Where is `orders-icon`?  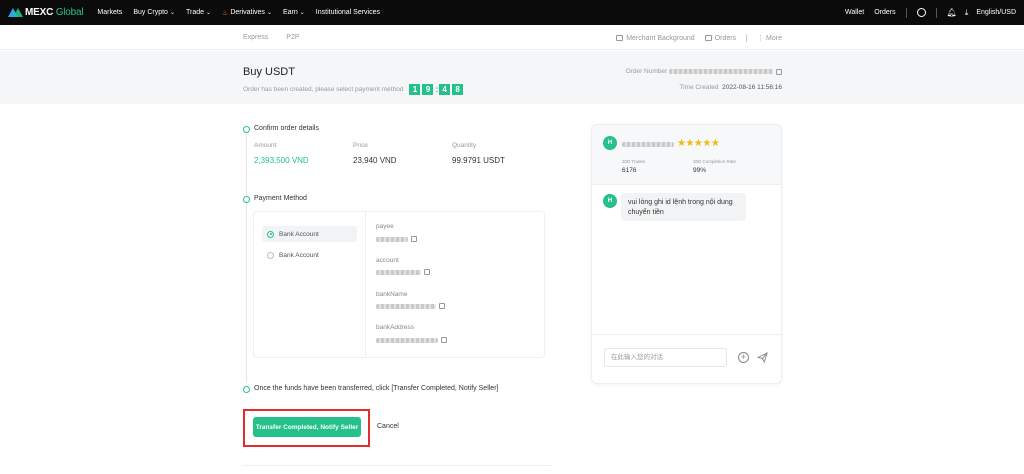 orders-icon is located at coordinates (708, 38).